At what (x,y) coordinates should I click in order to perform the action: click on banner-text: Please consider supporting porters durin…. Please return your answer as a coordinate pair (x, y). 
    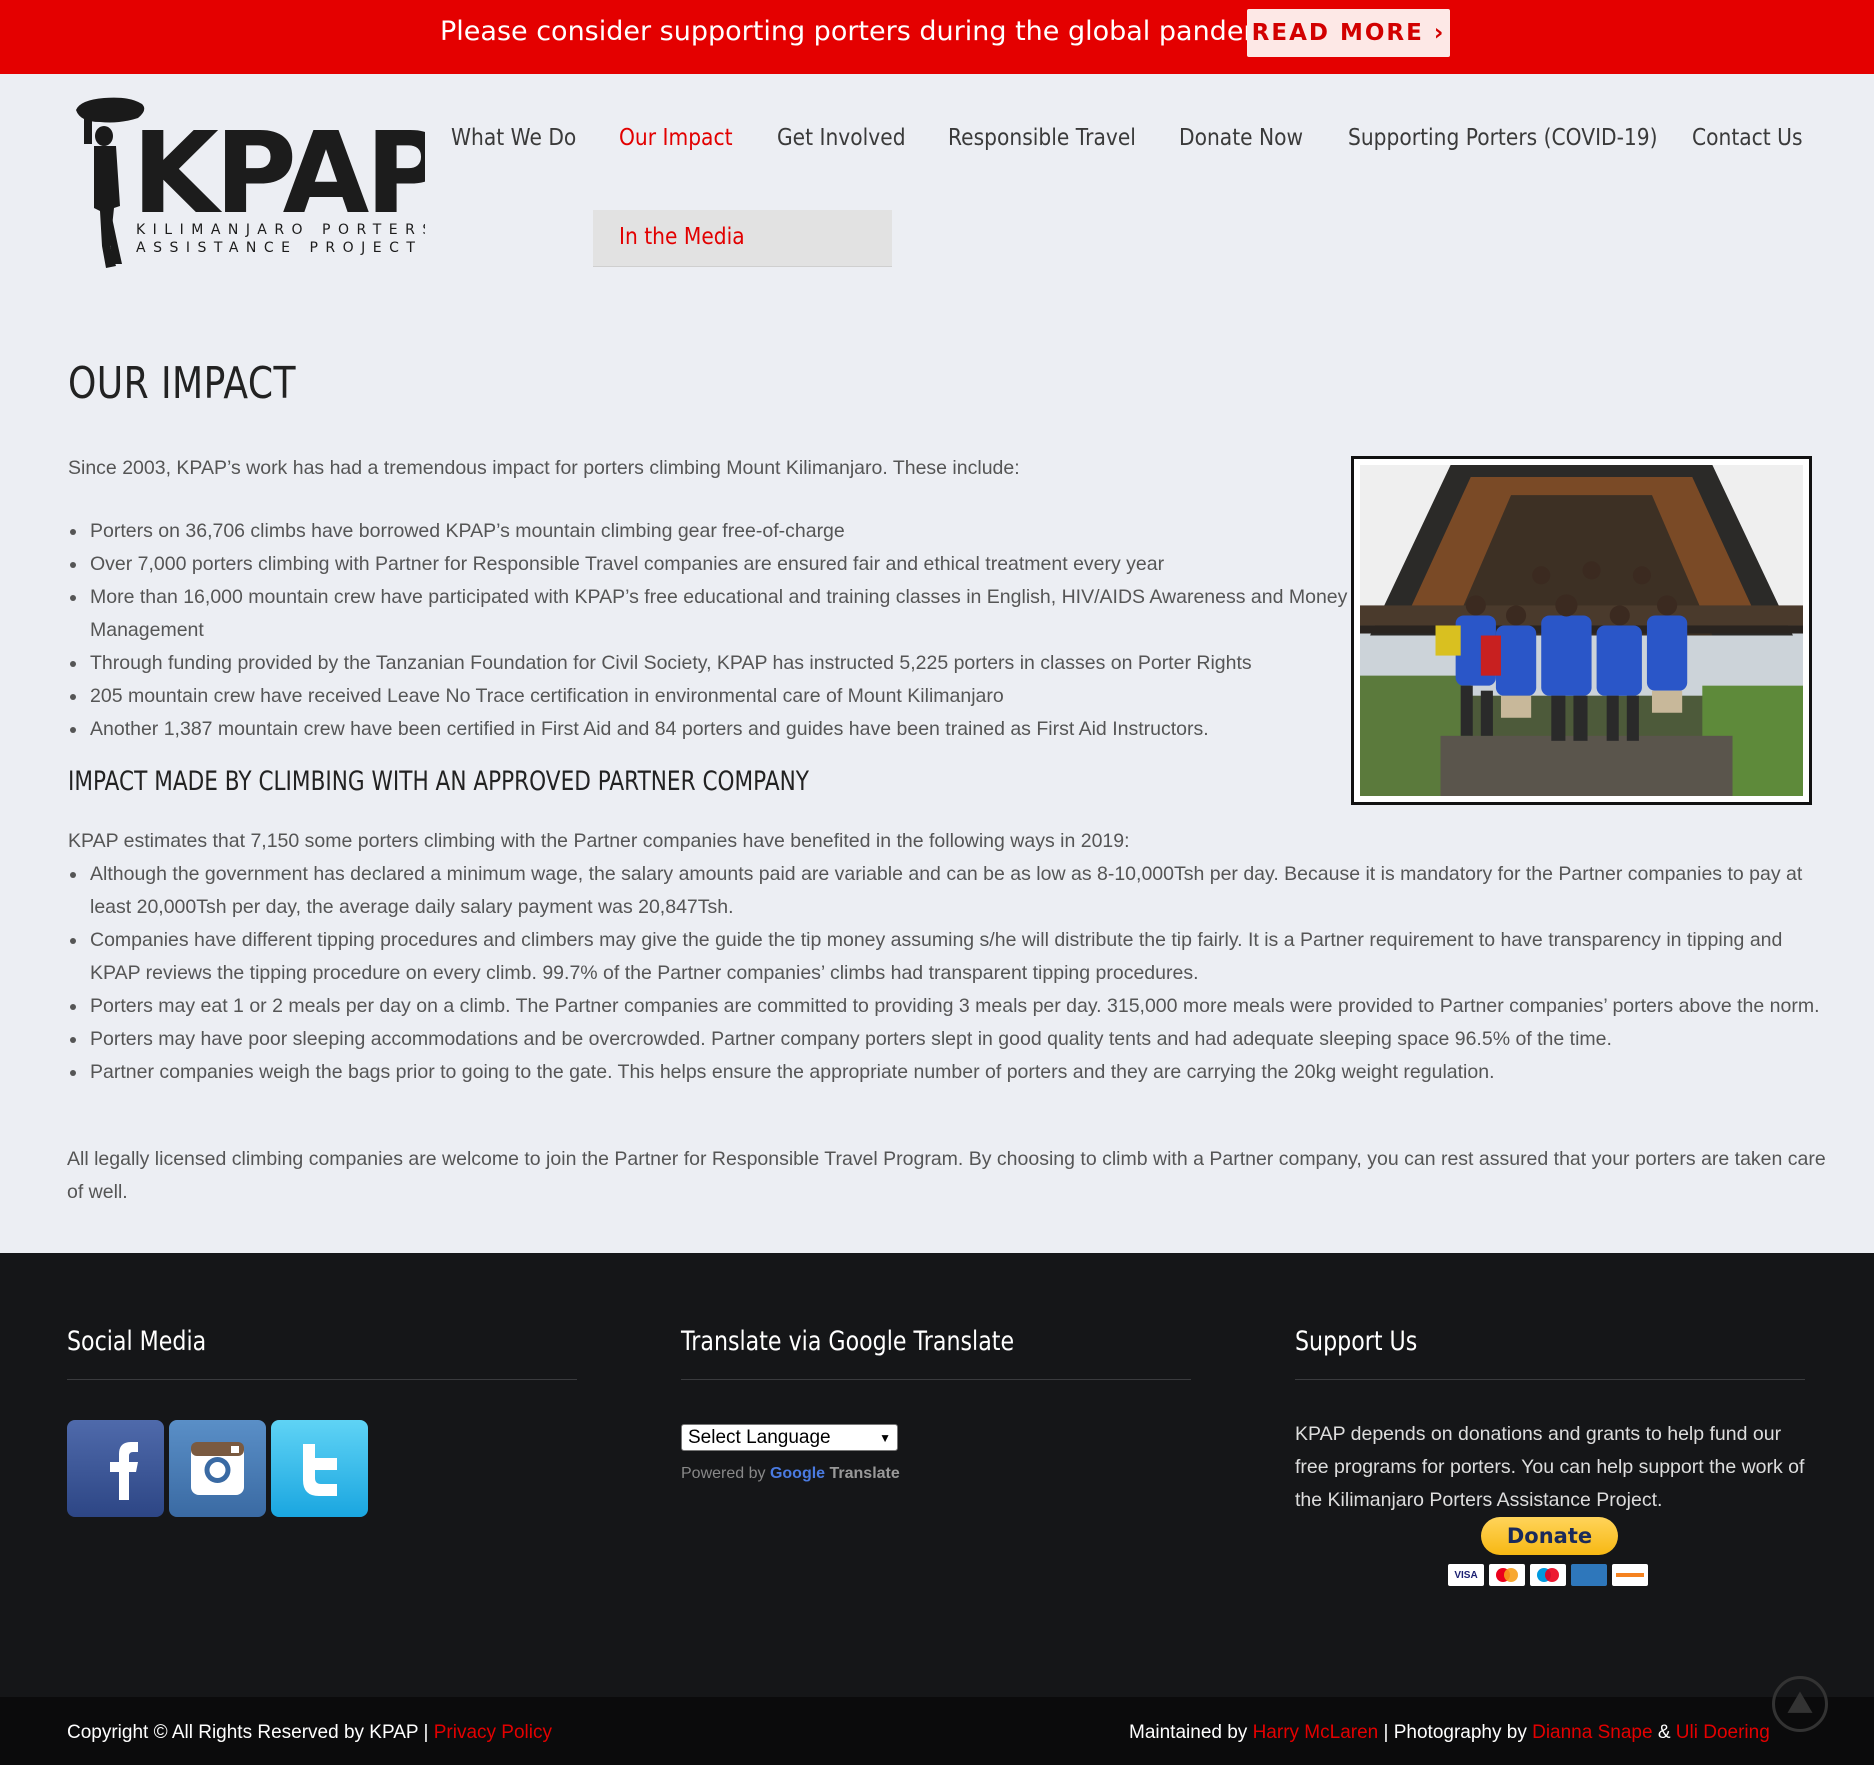
    Looking at the image, I should click on (870, 31).